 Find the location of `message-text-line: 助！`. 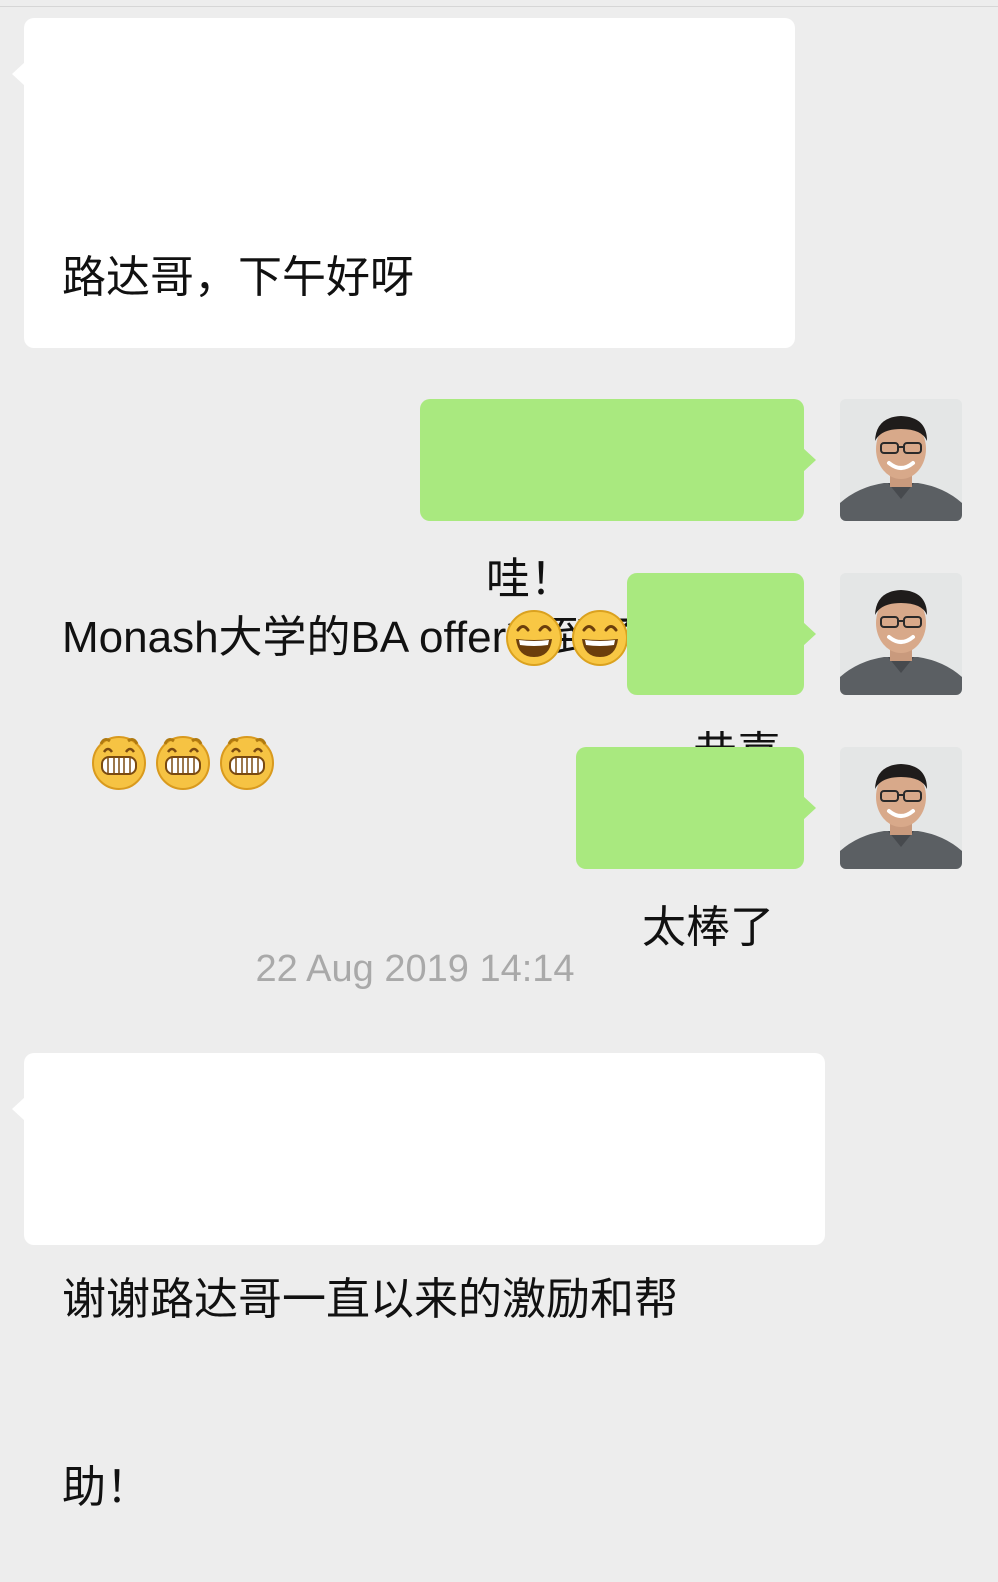

message-text-line: 助！ is located at coordinates (106, 1487).